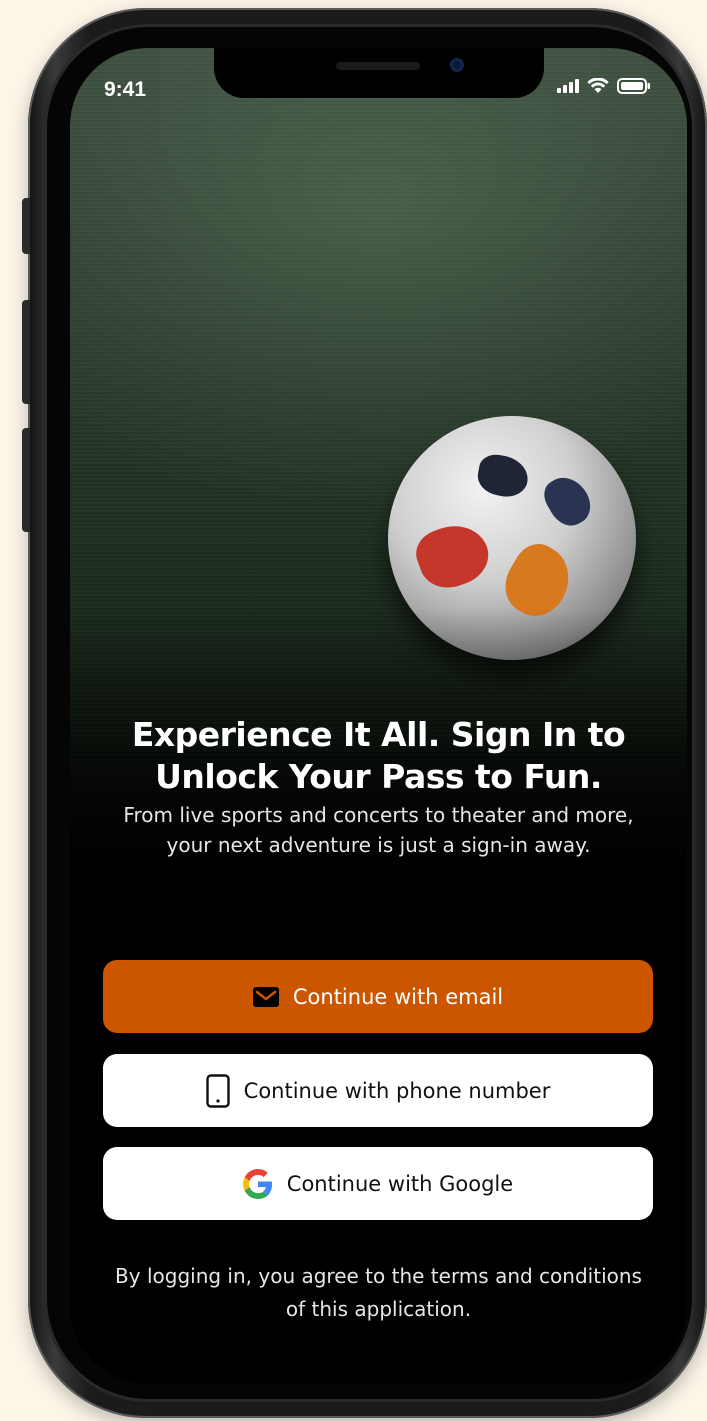 Image resolution: width=707 pixels, height=1421 pixels. I want to click on status-icons, so click(604, 86).